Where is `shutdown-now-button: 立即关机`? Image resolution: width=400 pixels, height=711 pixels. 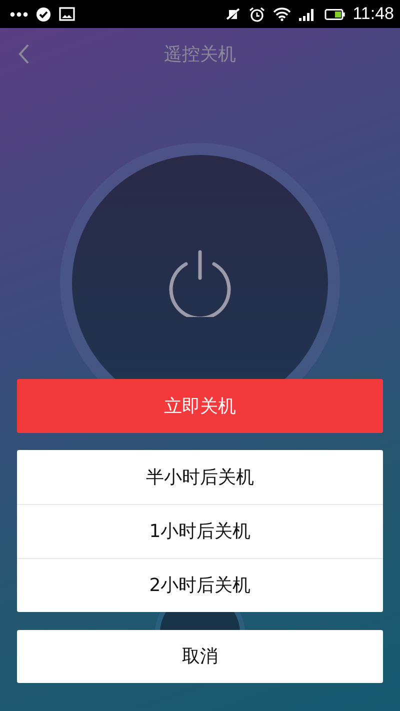
shutdown-now-button: 立即关机 is located at coordinates (200, 406).